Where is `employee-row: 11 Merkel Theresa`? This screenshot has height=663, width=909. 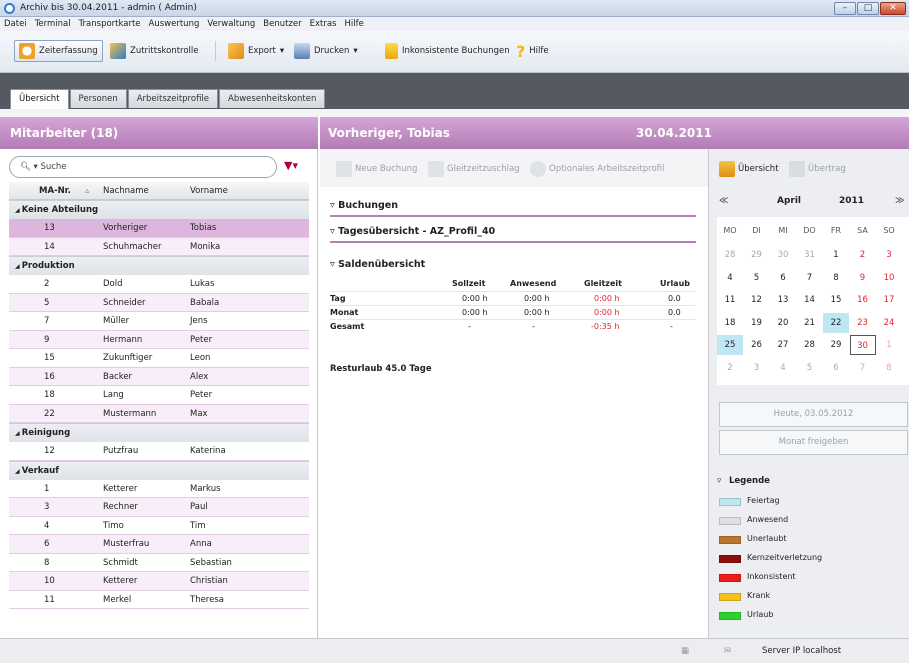
employee-row: 11 Merkel Theresa is located at coordinates (159, 600).